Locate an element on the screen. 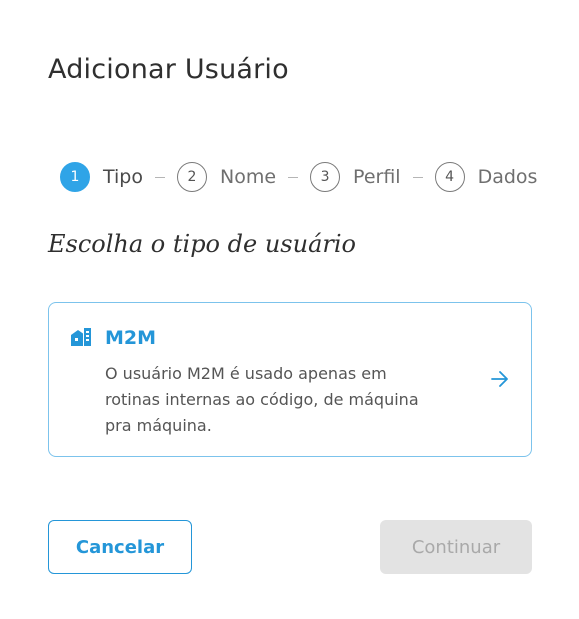 The image size is (579, 619). step-label: Perfil is located at coordinates (377, 177).